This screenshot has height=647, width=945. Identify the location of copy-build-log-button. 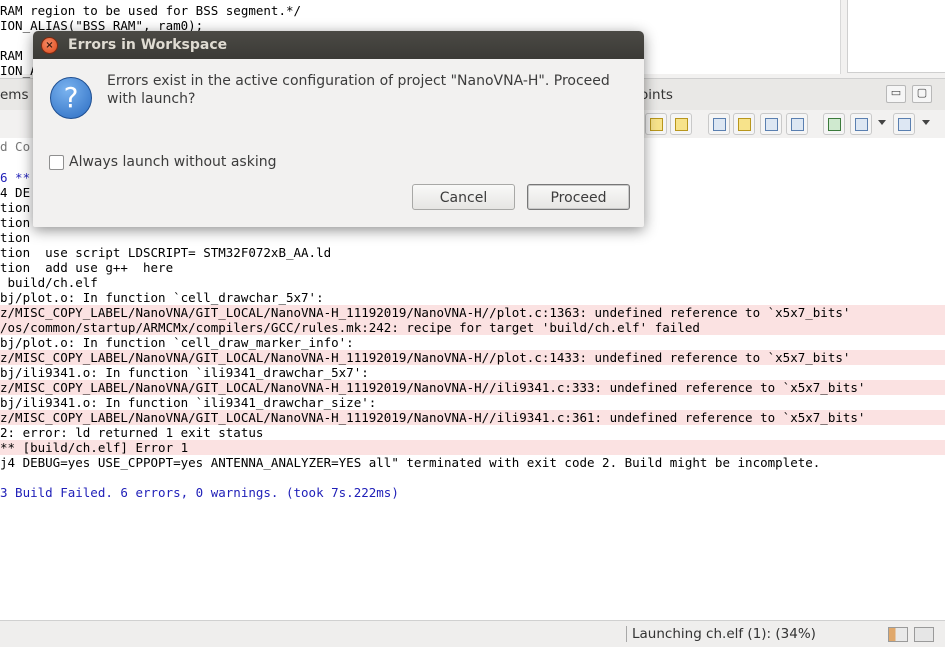
(719, 124).